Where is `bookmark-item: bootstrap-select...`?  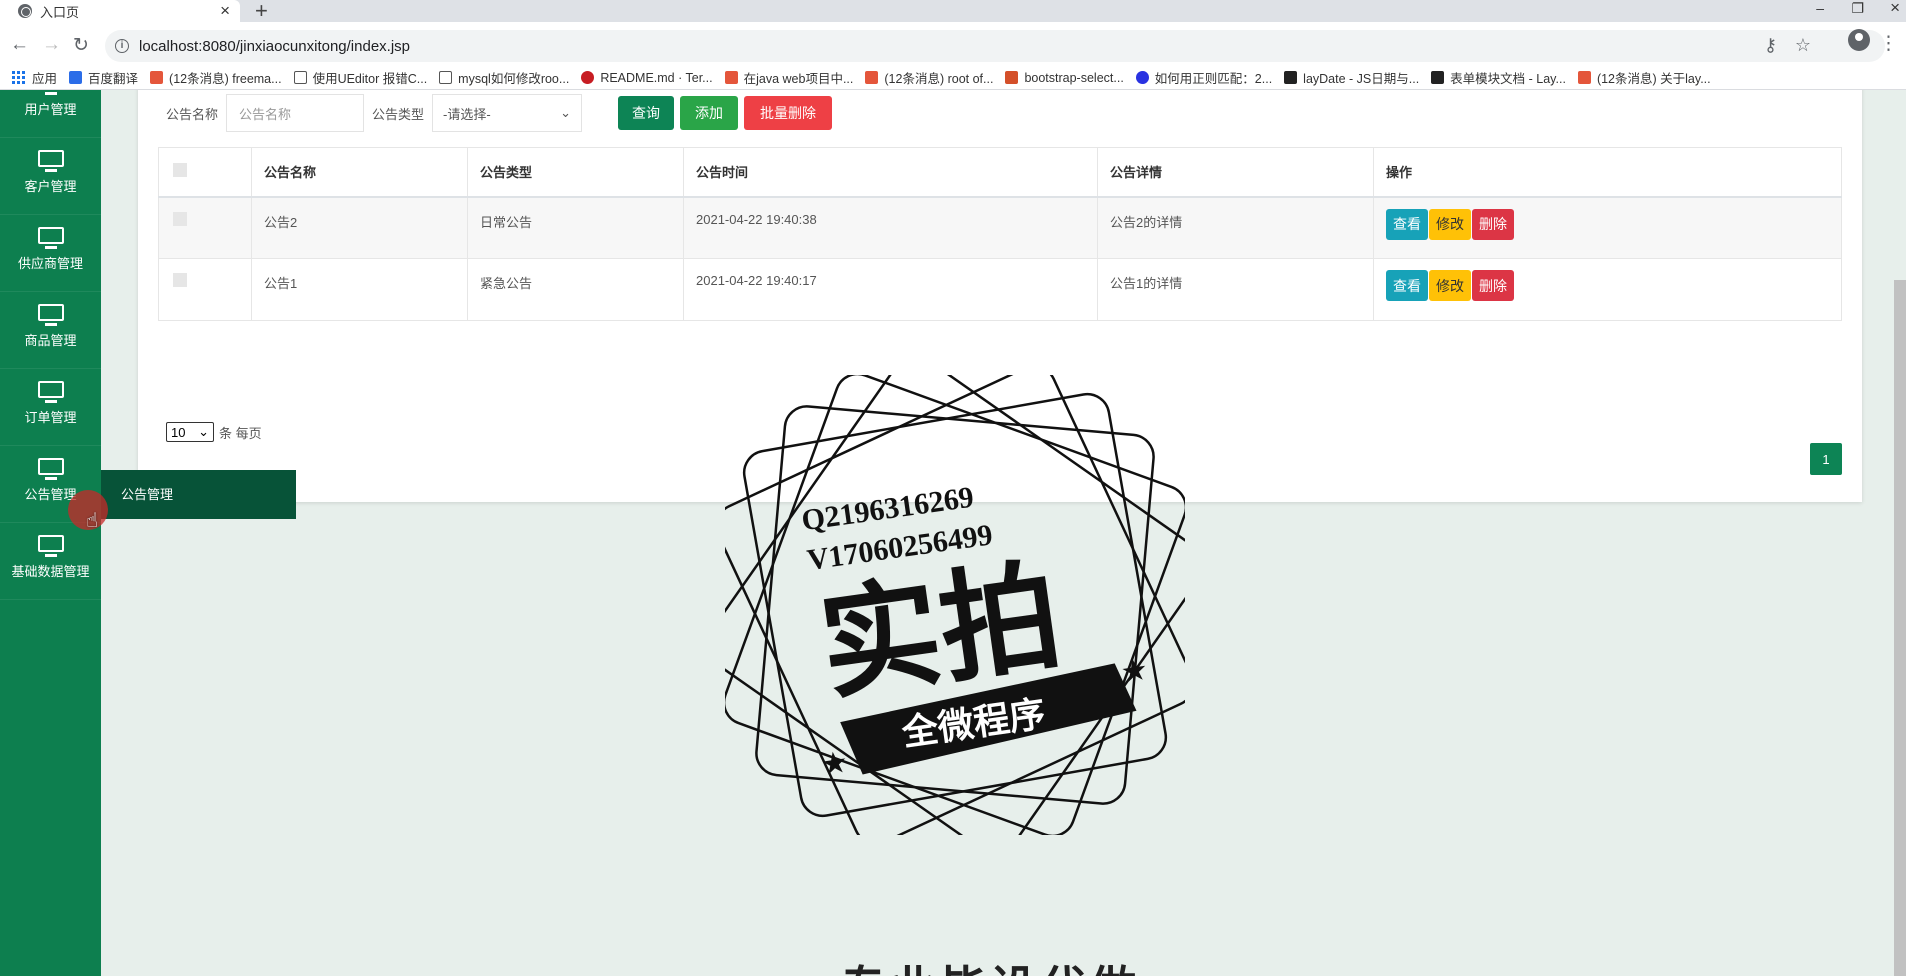 bookmark-item: bootstrap-select... is located at coordinates (1064, 77).